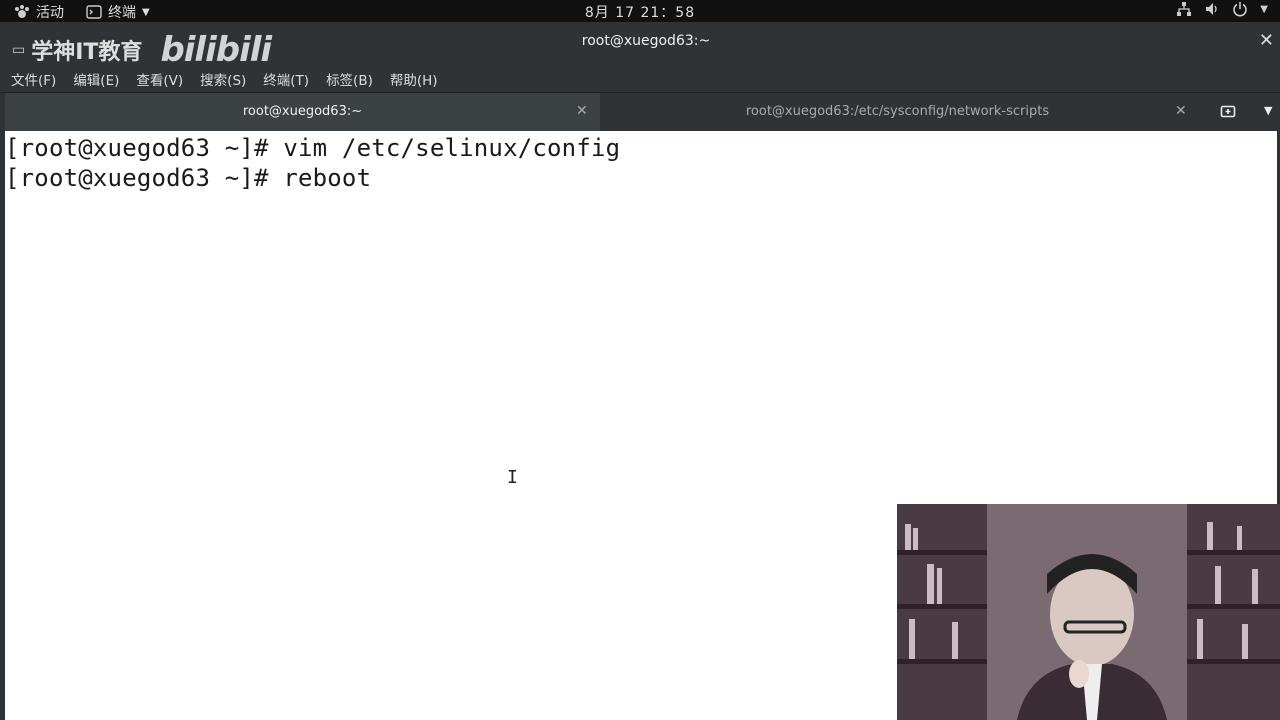 The height and width of the screenshot is (720, 1280). What do you see at coordinates (1228, 111) in the screenshot?
I see `new-tab-icon` at bounding box center [1228, 111].